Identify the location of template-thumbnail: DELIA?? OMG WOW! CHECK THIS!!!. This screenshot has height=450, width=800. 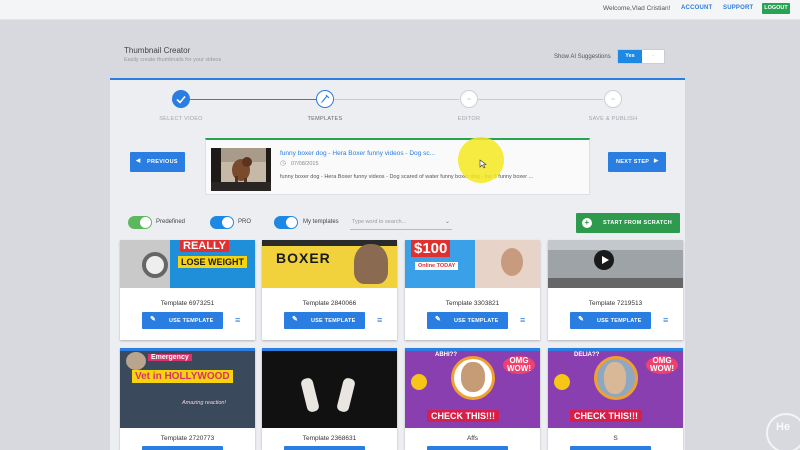
(615, 388).